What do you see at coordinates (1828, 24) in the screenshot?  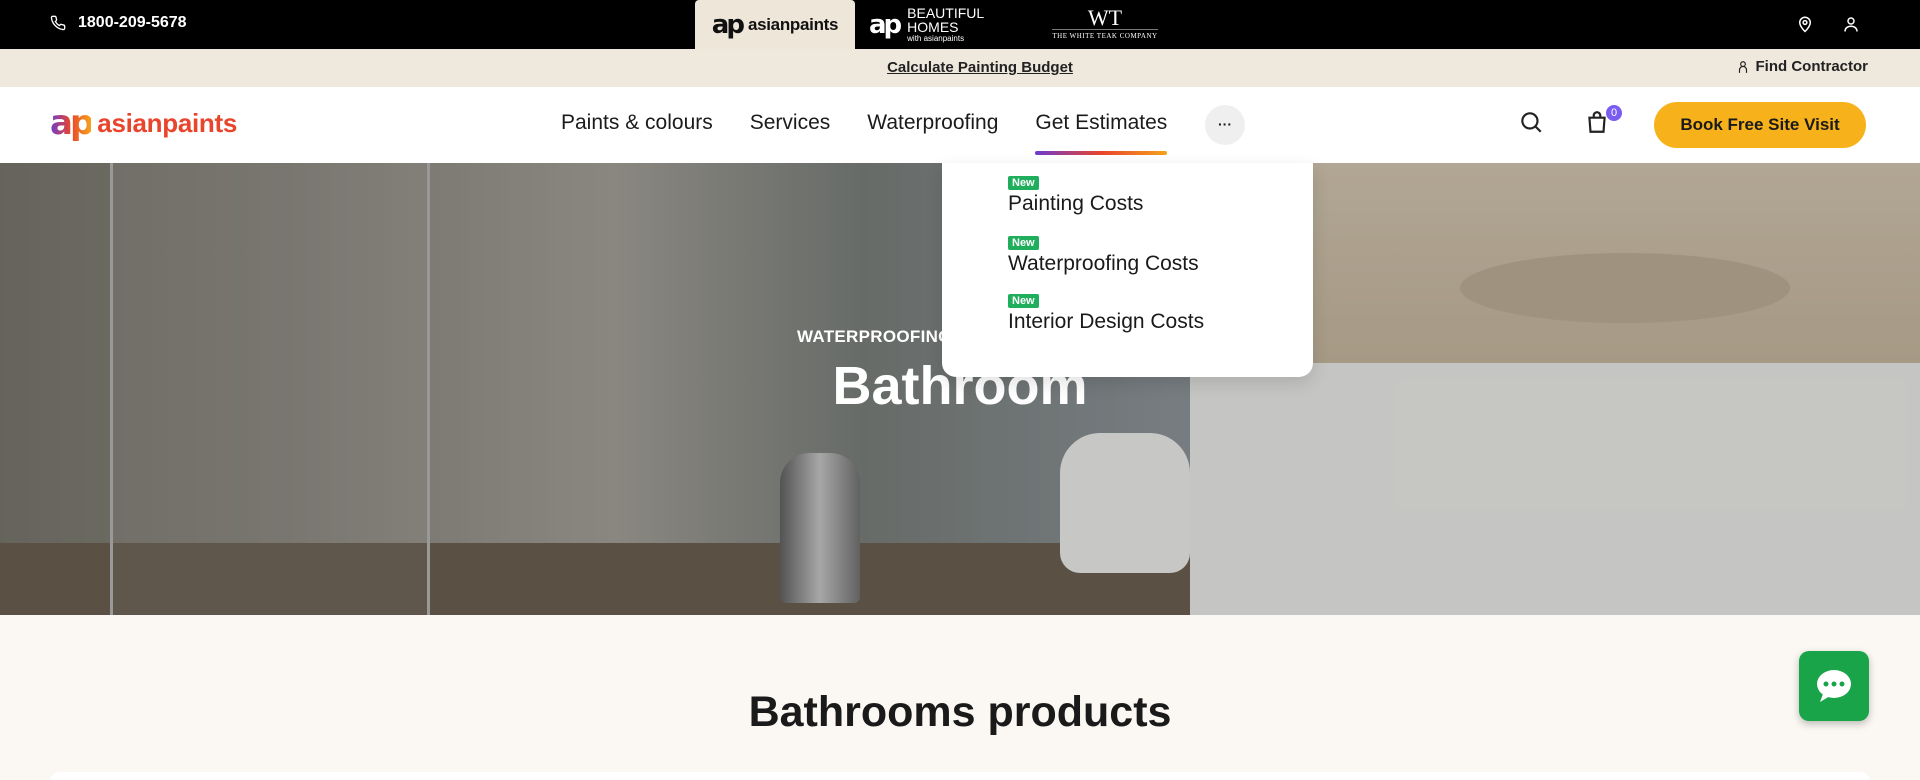 I see `top-icons` at bounding box center [1828, 24].